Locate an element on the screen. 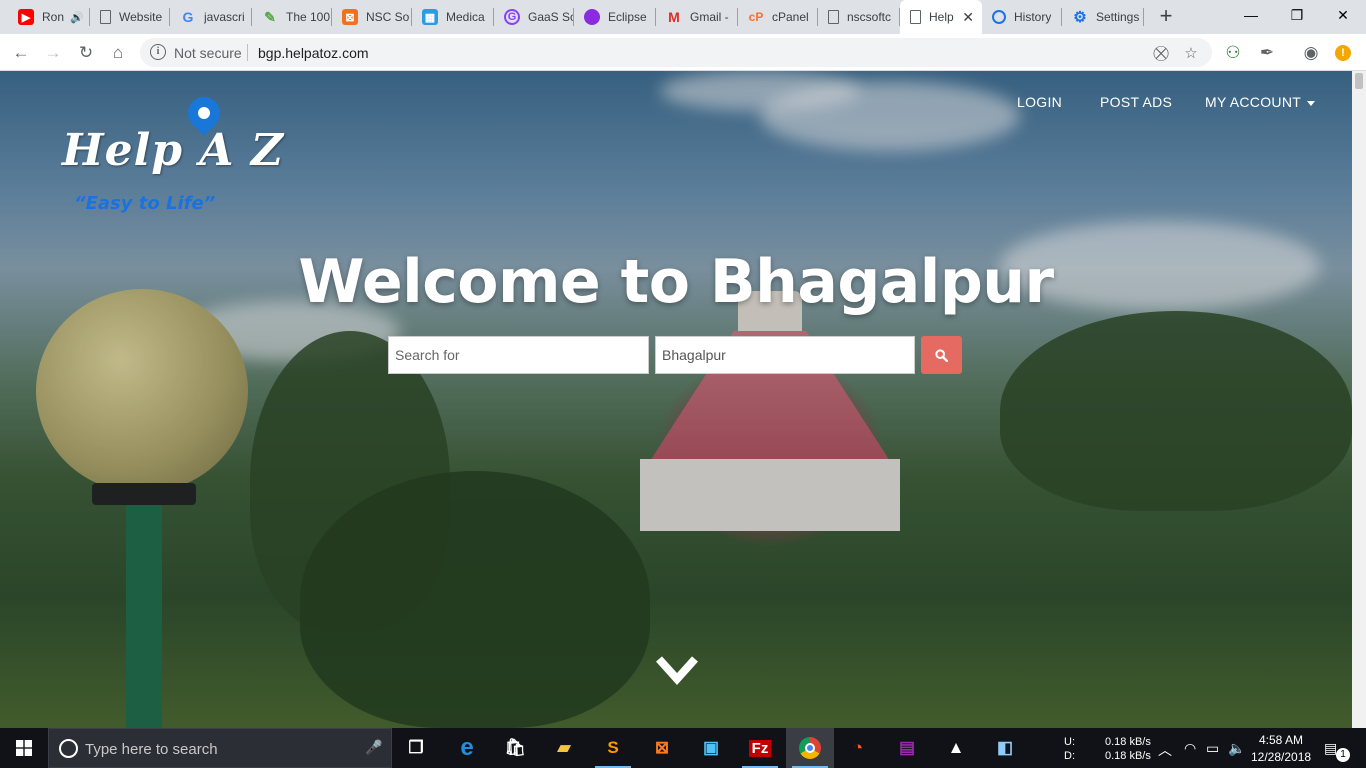  tab-title: Help is located at coordinates (941, 17).